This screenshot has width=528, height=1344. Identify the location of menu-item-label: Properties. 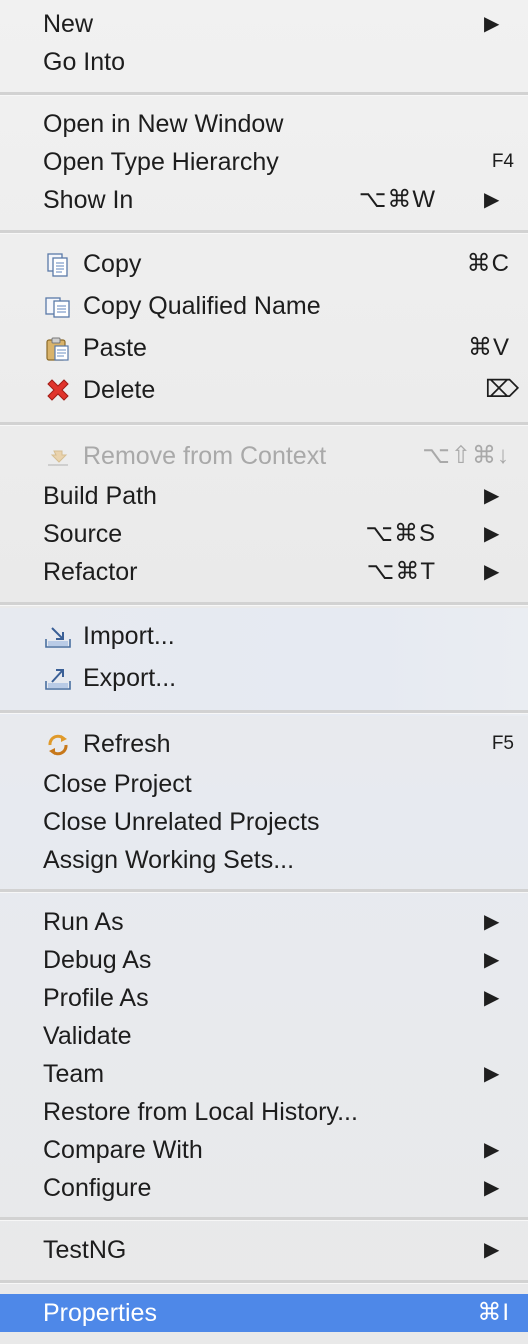
(100, 1313).